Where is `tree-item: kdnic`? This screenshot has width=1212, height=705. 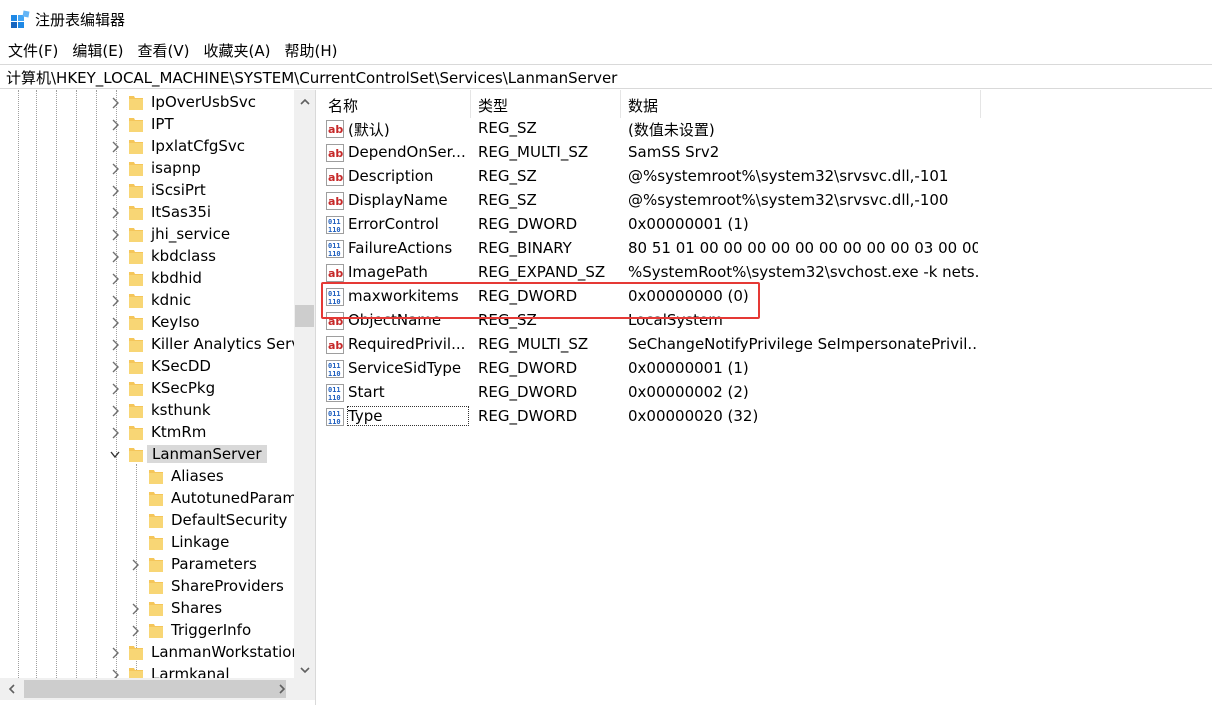
tree-item: kdnic is located at coordinates (147, 301).